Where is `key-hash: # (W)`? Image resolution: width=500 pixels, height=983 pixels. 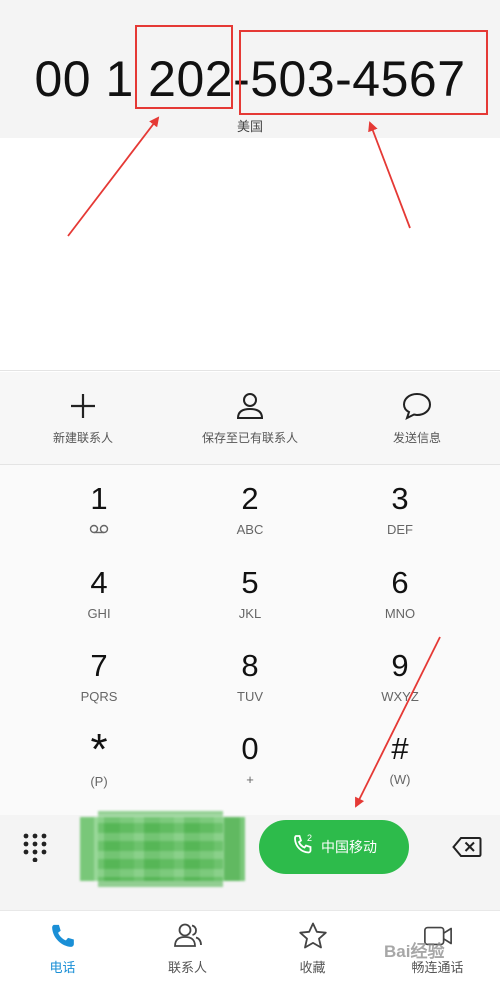
key-hash: # (W) is located at coordinates (400, 771).